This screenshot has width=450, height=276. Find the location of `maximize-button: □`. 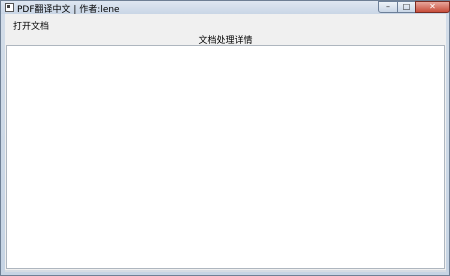

maximize-button: □ is located at coordinates (406, 7).